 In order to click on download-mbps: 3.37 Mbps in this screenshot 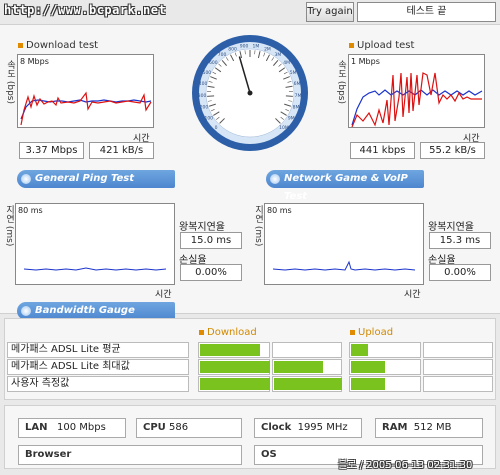, I will do `click(51, 150)`.